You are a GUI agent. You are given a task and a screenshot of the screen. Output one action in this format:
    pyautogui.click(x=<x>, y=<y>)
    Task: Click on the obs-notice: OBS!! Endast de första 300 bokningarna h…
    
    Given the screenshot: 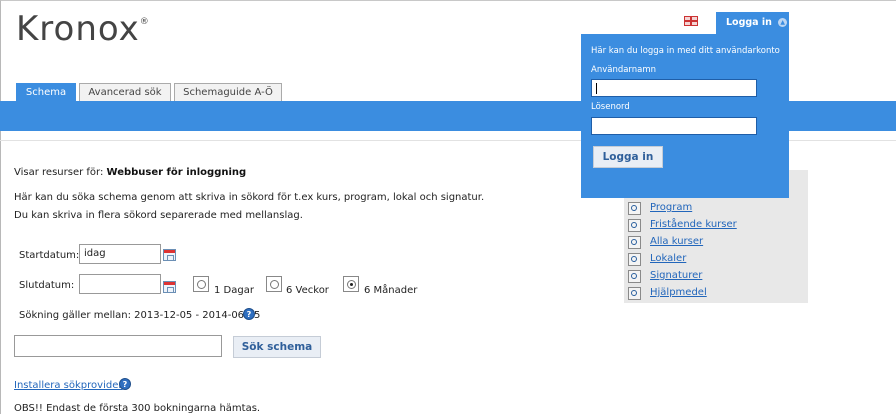 What is the action you would take?
    pyautogui.click(x=137, y=408)
    